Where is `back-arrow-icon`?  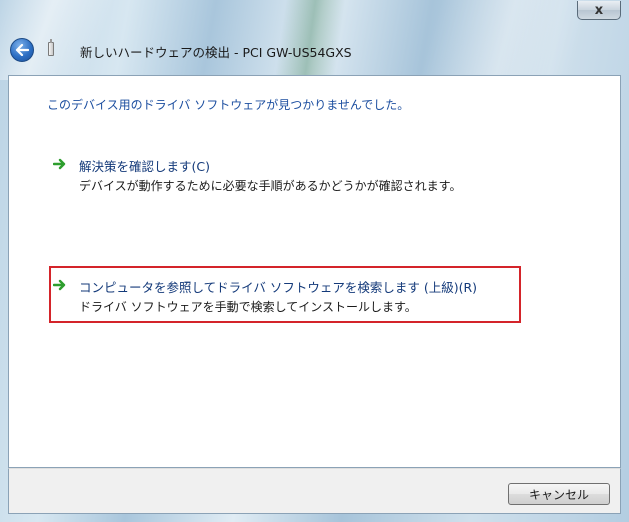 back-arrow-icon is located at coordinates (22, 50).